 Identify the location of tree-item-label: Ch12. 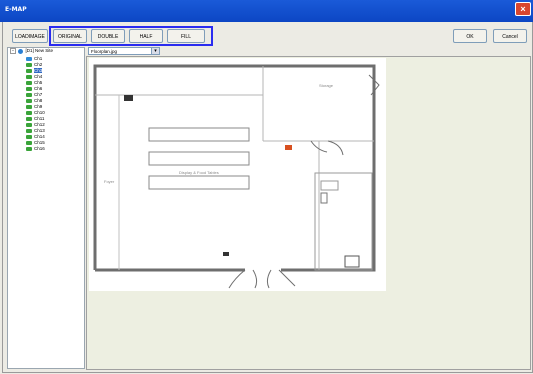
(39, 124).